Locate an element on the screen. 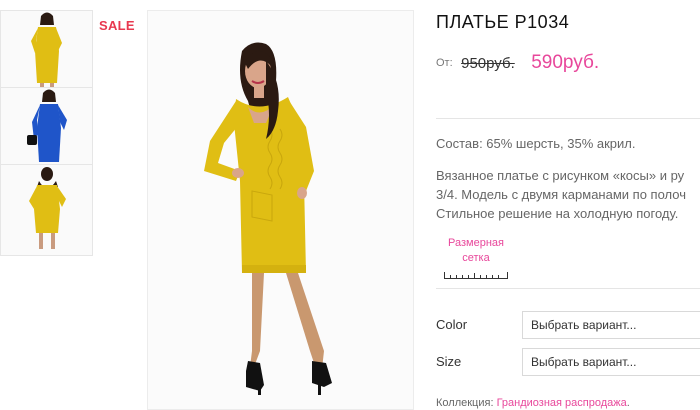 This screenshot has height=410, width=700. product-composition: Состав: 65% шерсть, 35% акрил. is located at coordinates (536, 143).